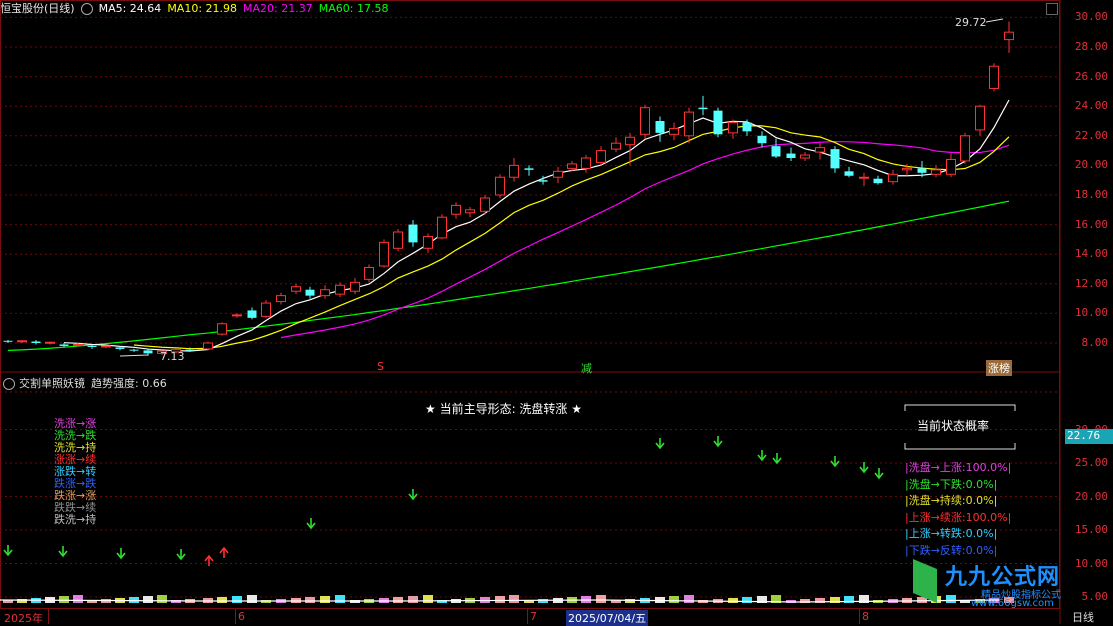 This screenshot has width=1113, height=626. Describe the element at coordinates (1091, 496) in the screenshot. I see `sub-axis-tick: 20.00` at that location.